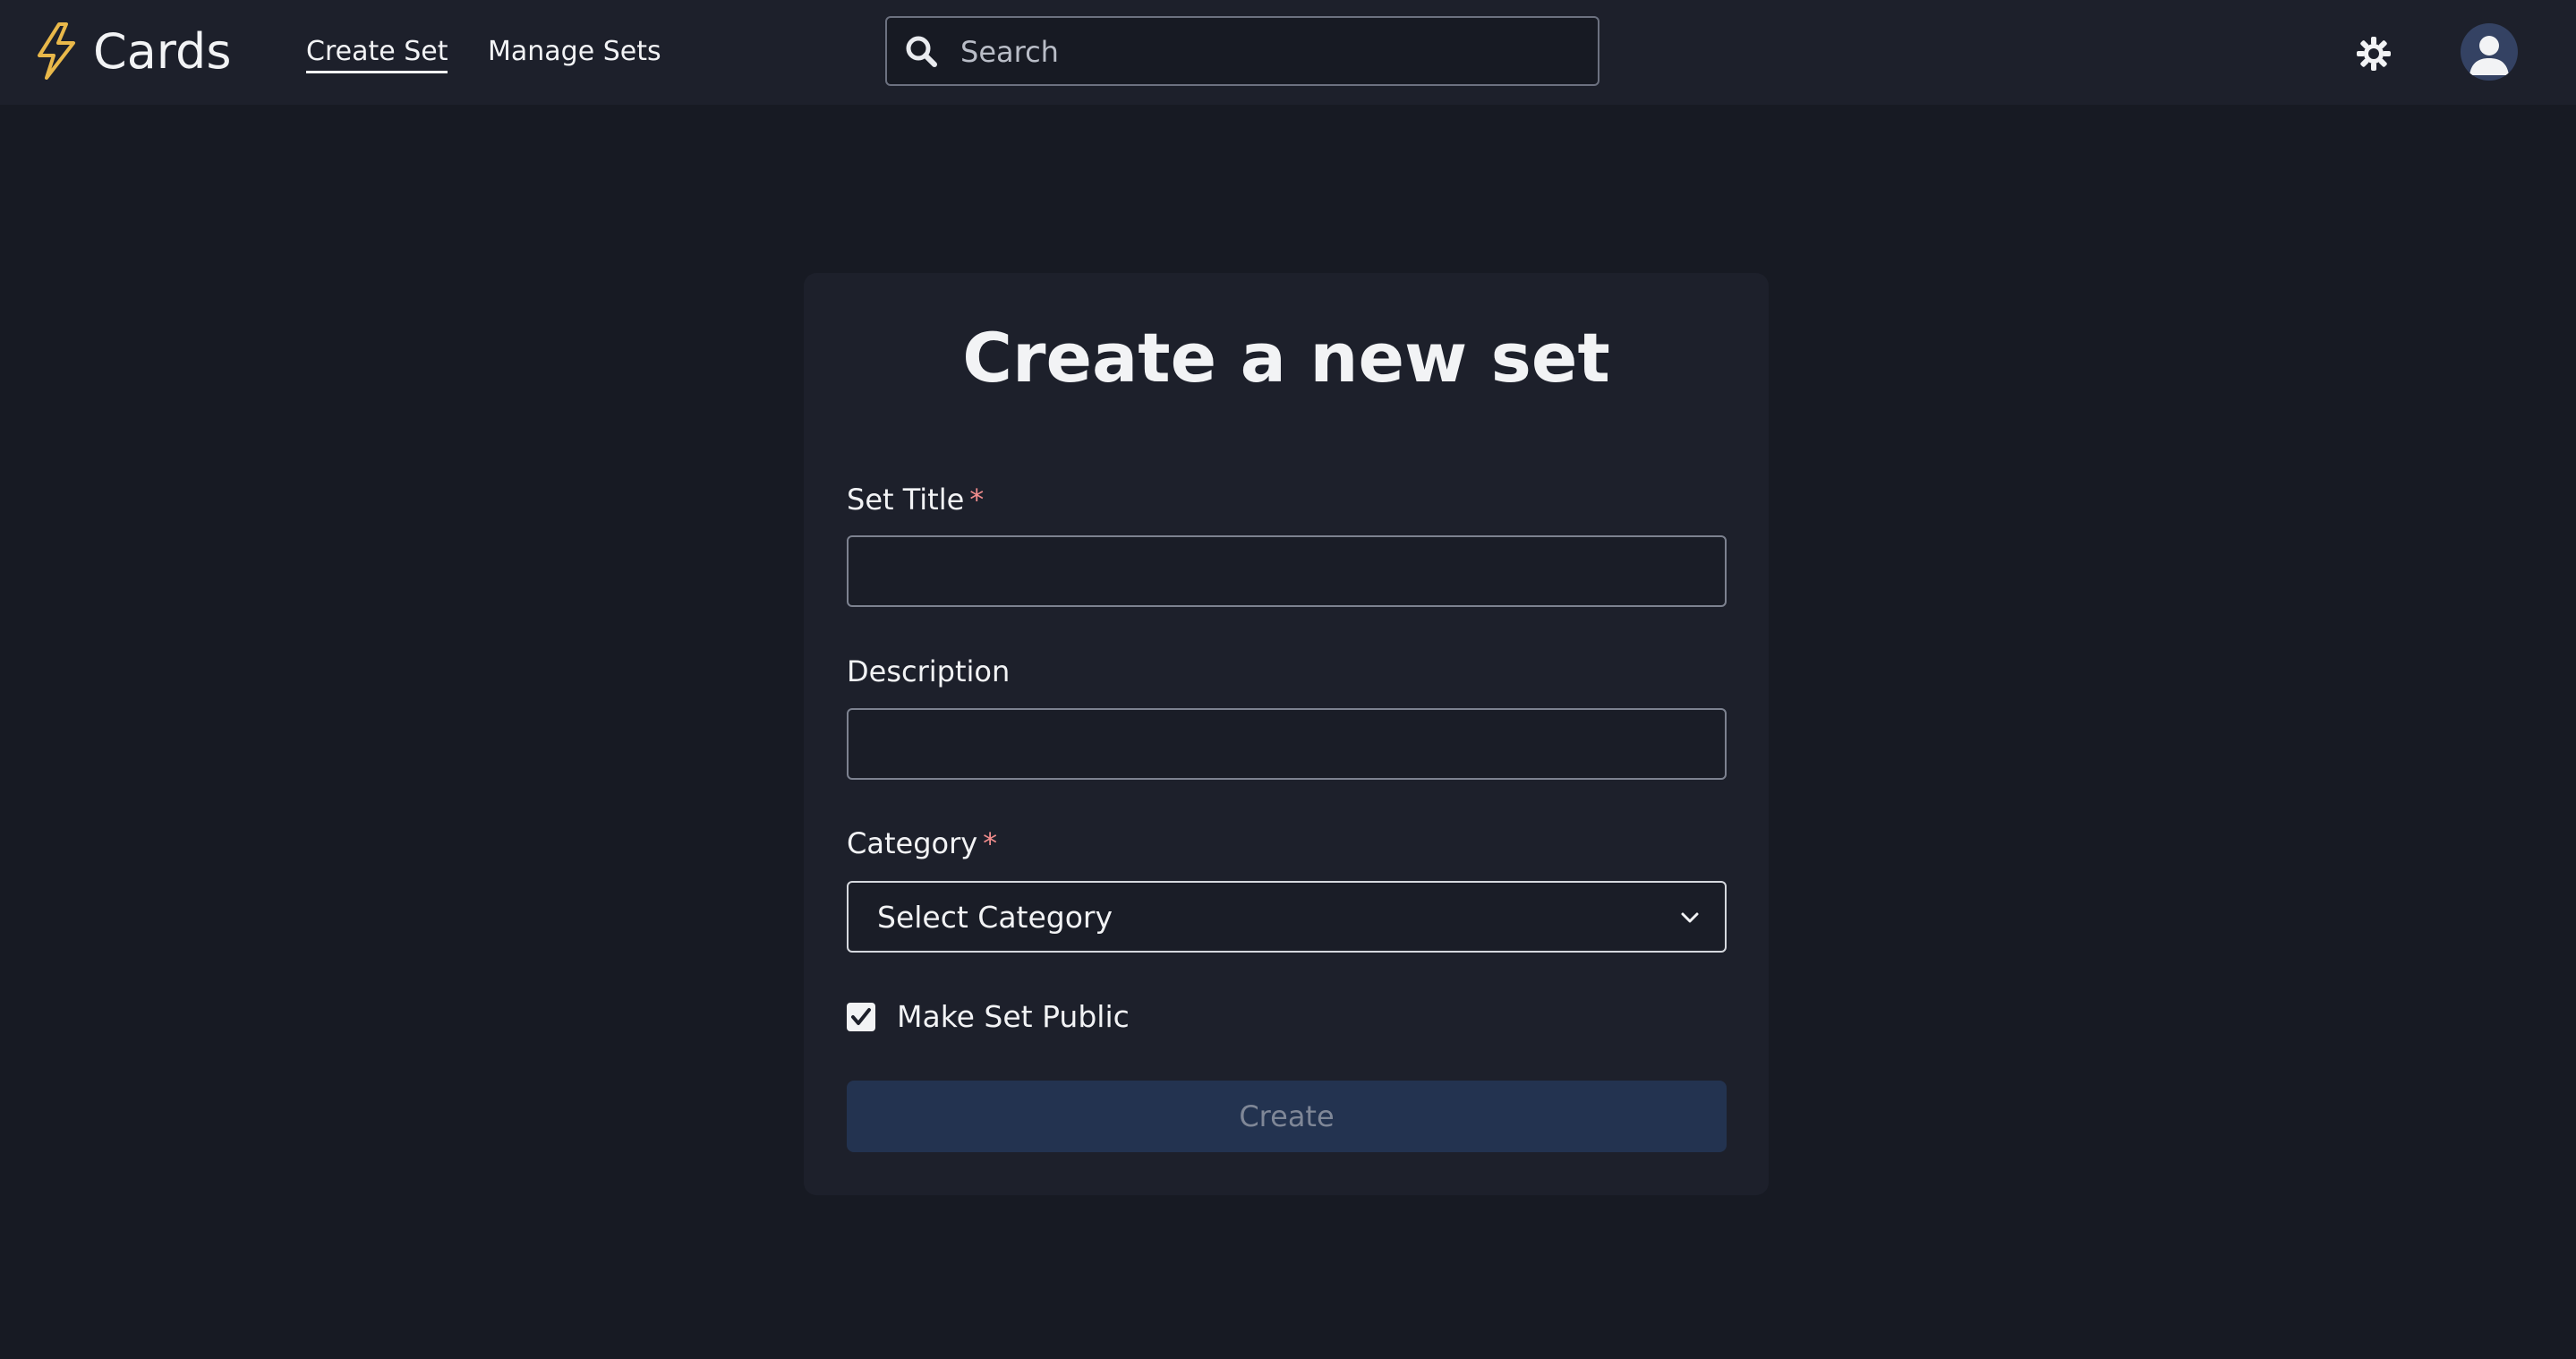 The width and height of the screenshot is (2576, 1359). What do you see at coordinates (1287, 744) in the screenshot?
I see `description-input` at bounding box center [1287, 744].